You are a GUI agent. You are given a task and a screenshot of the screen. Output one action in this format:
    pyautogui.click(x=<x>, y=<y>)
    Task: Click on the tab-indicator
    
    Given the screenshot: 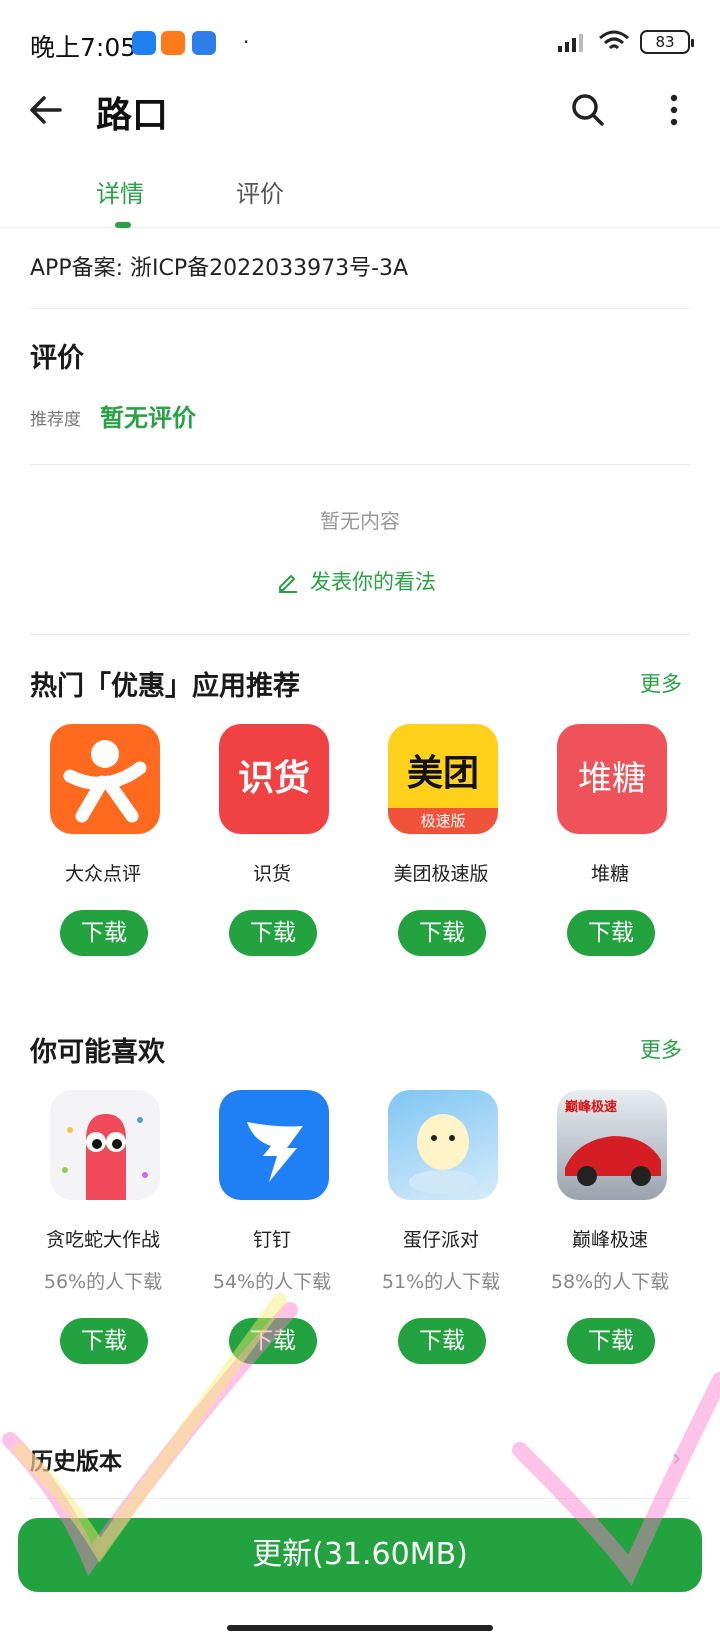 What is the action you would take?
    pyautogui.click(x=123, y=225)
    